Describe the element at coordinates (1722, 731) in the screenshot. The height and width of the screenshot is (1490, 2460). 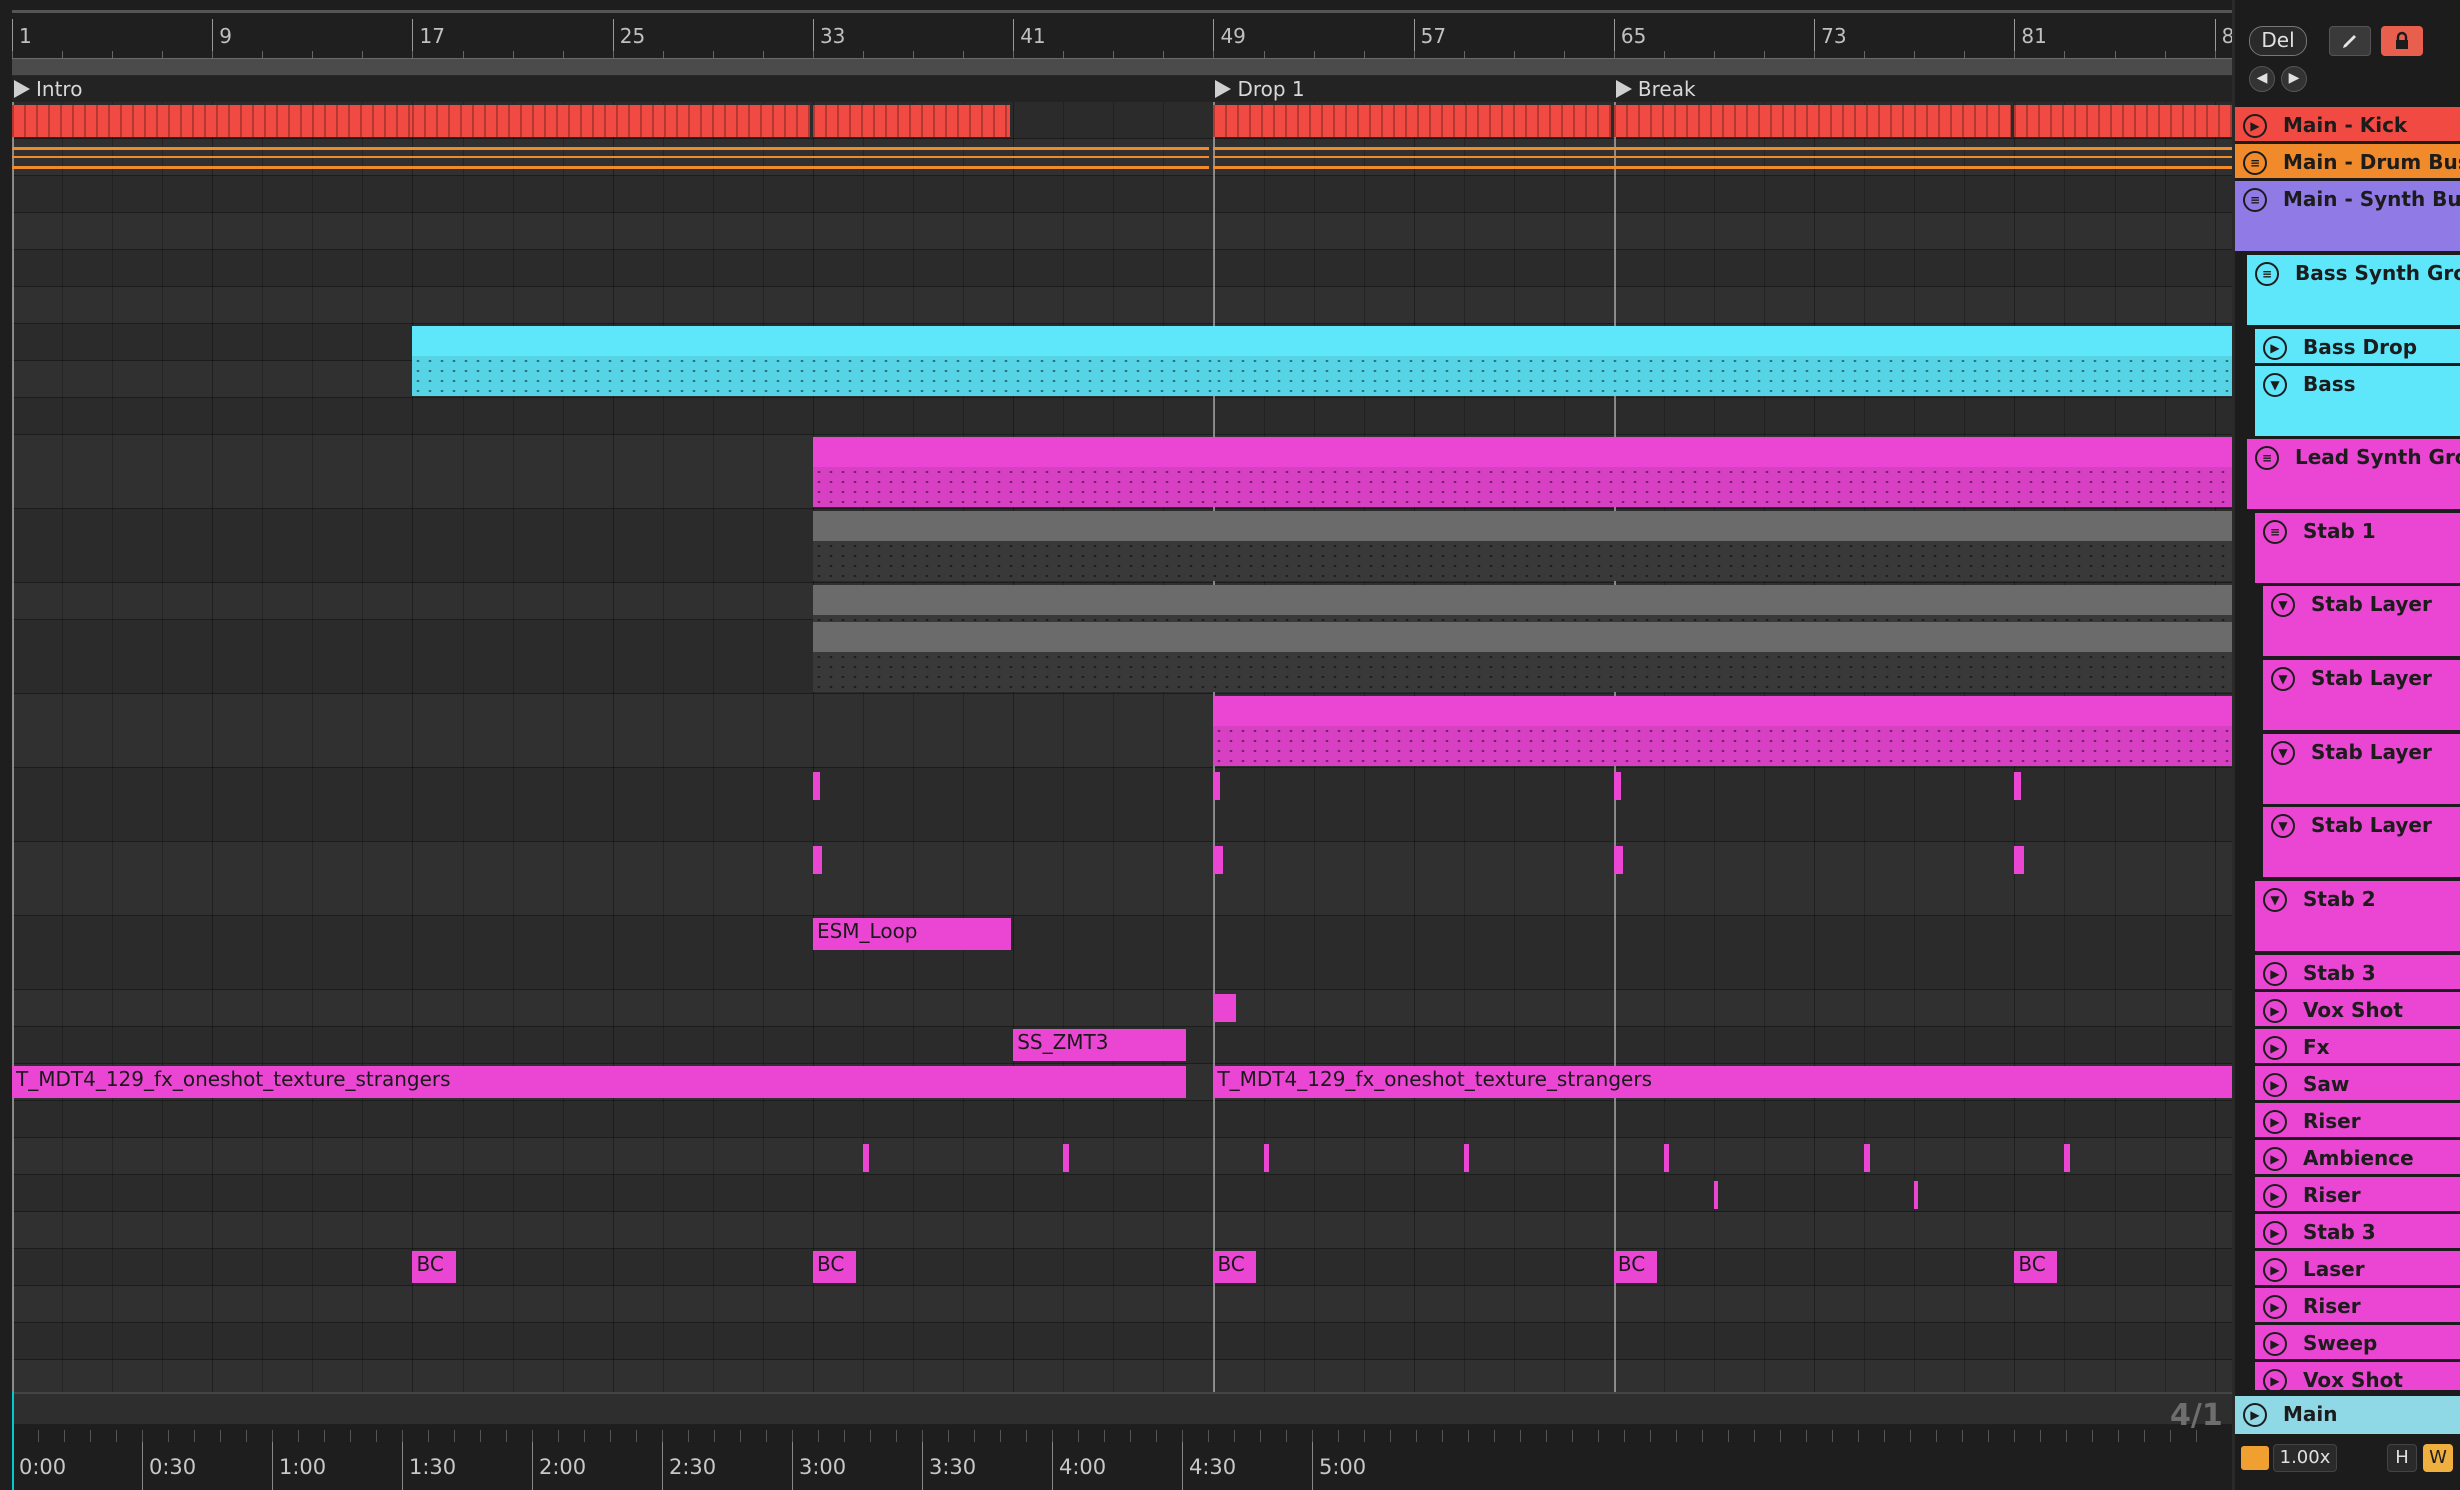
I see `stab-2-clip` at that location.